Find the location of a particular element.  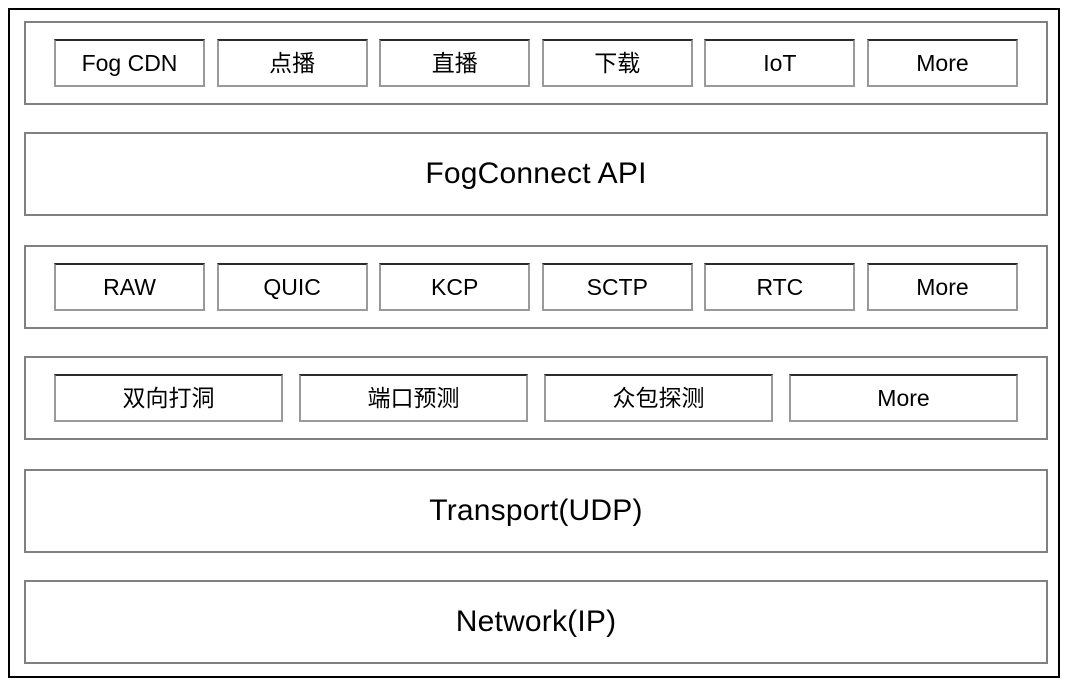

cell-label: IoT is located at coordinates (780, 62).